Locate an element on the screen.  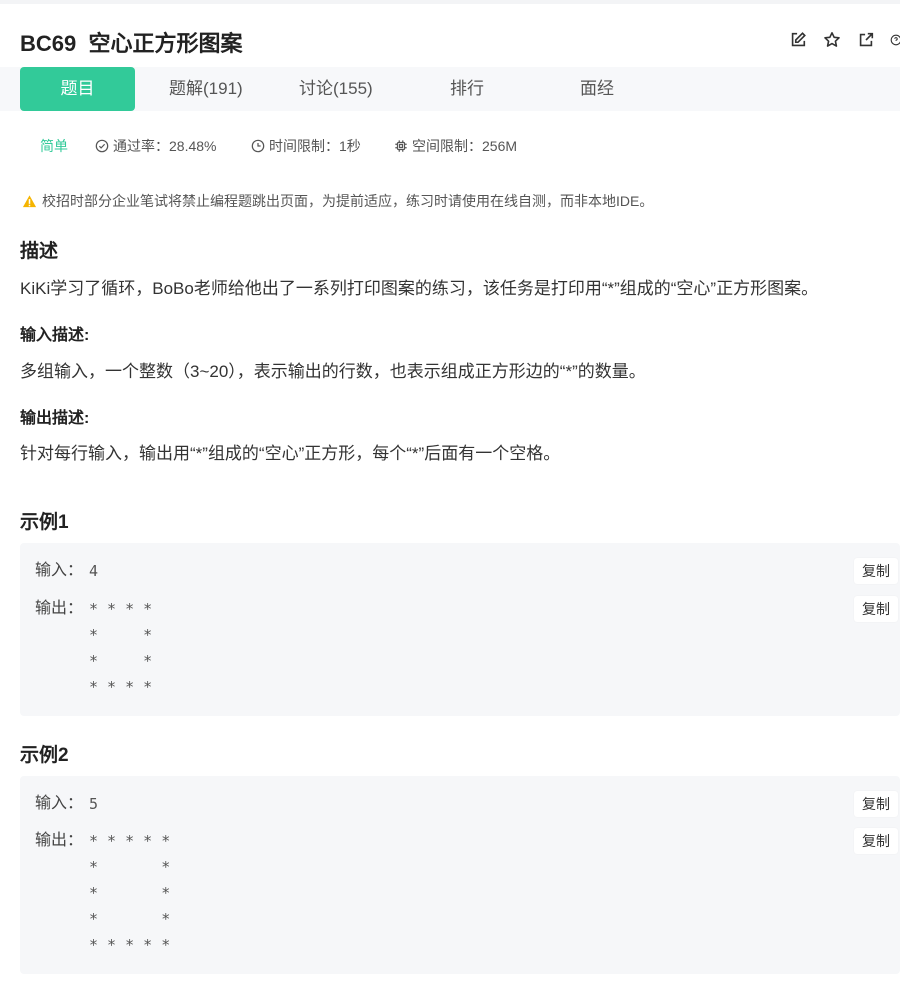
example2-output-row: 输出： * * * * * * * * * * * * * * * * is located at coordinates (102, 893).